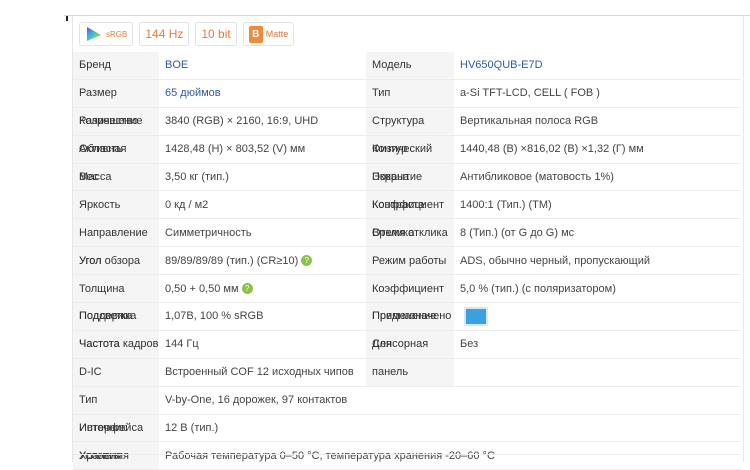  What do you see at coordinates (262, 93) in the screenshot?
I see `size-link: 65 дюймов` at bounding box center [262, 93].